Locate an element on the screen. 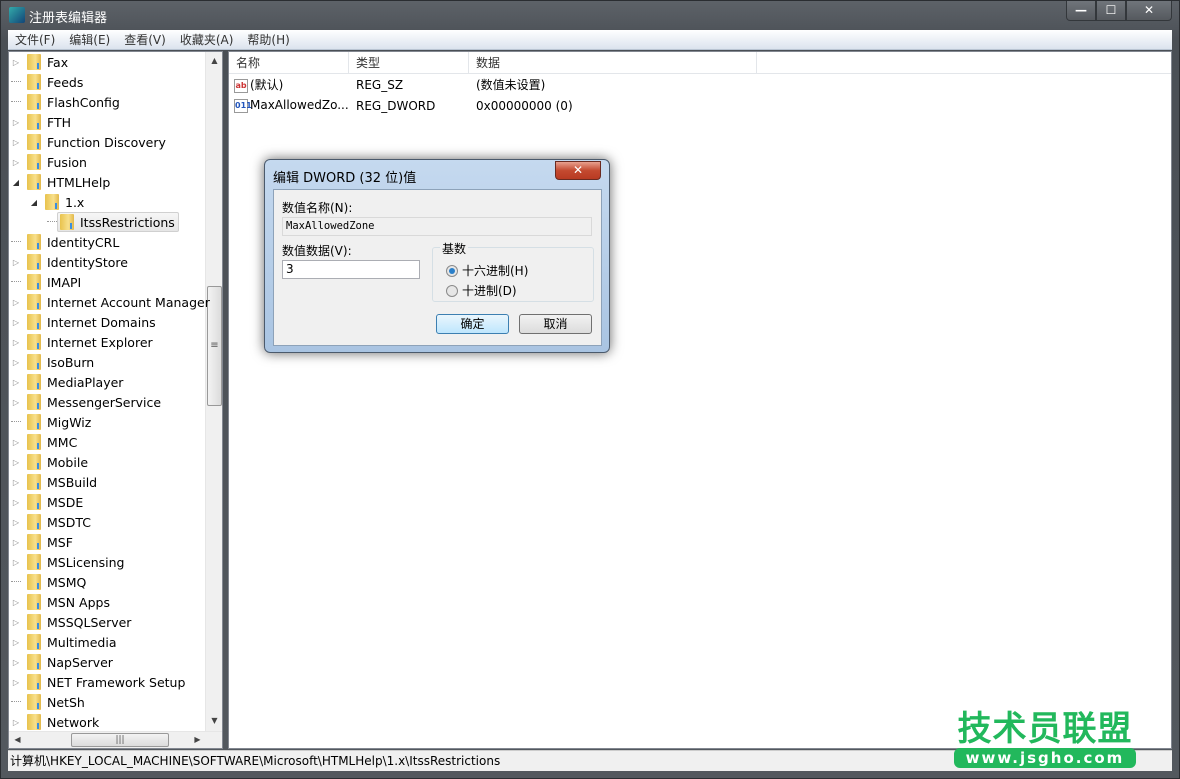 The height and width of the screenshot is (779, 1180). tree-item: ▷ MessengerService is located at coordinates (86, 402).